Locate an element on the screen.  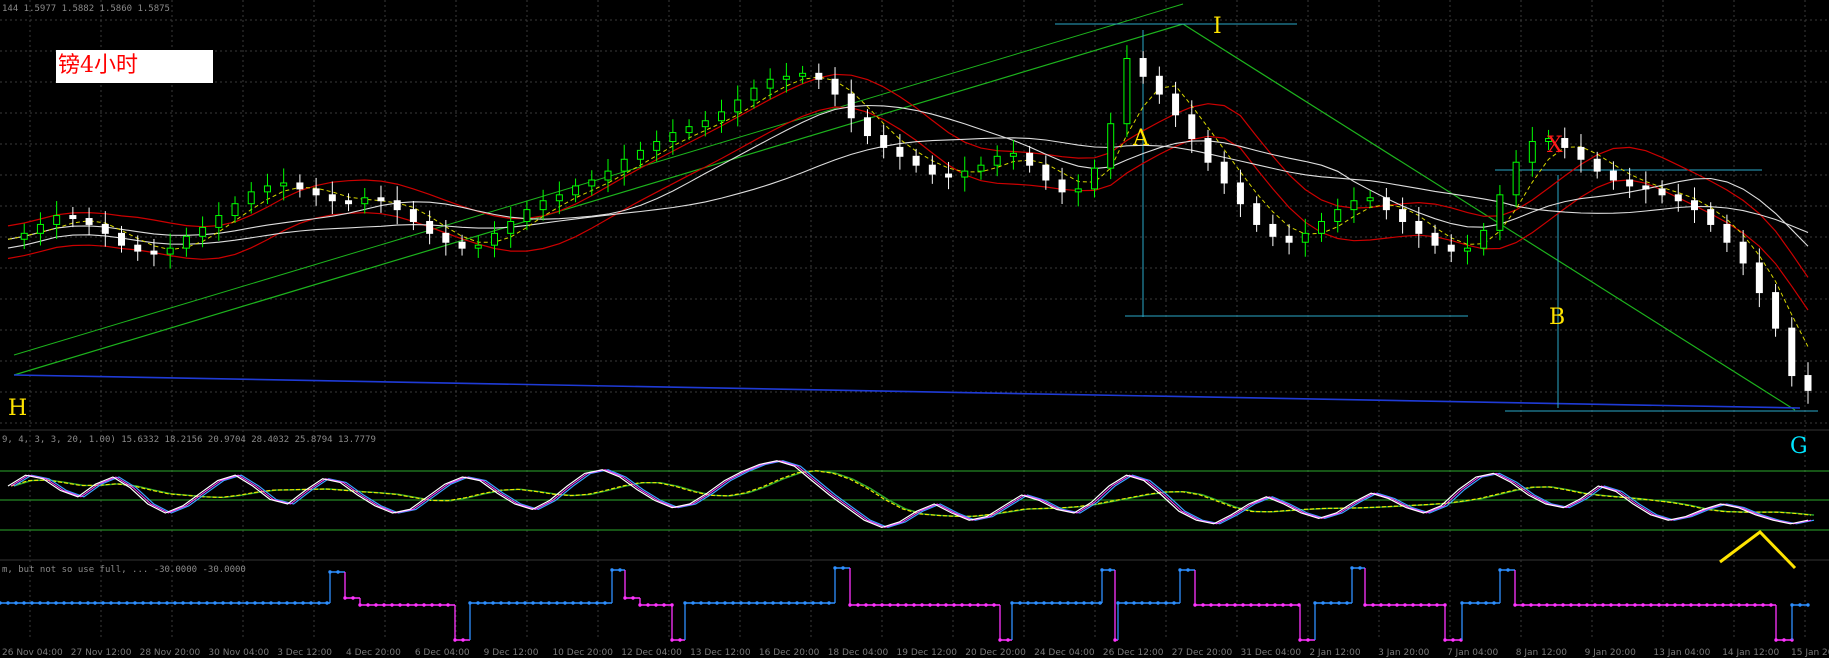
time-axis-label: 16 Dec 20:00 is located at coordinates (789, 653).